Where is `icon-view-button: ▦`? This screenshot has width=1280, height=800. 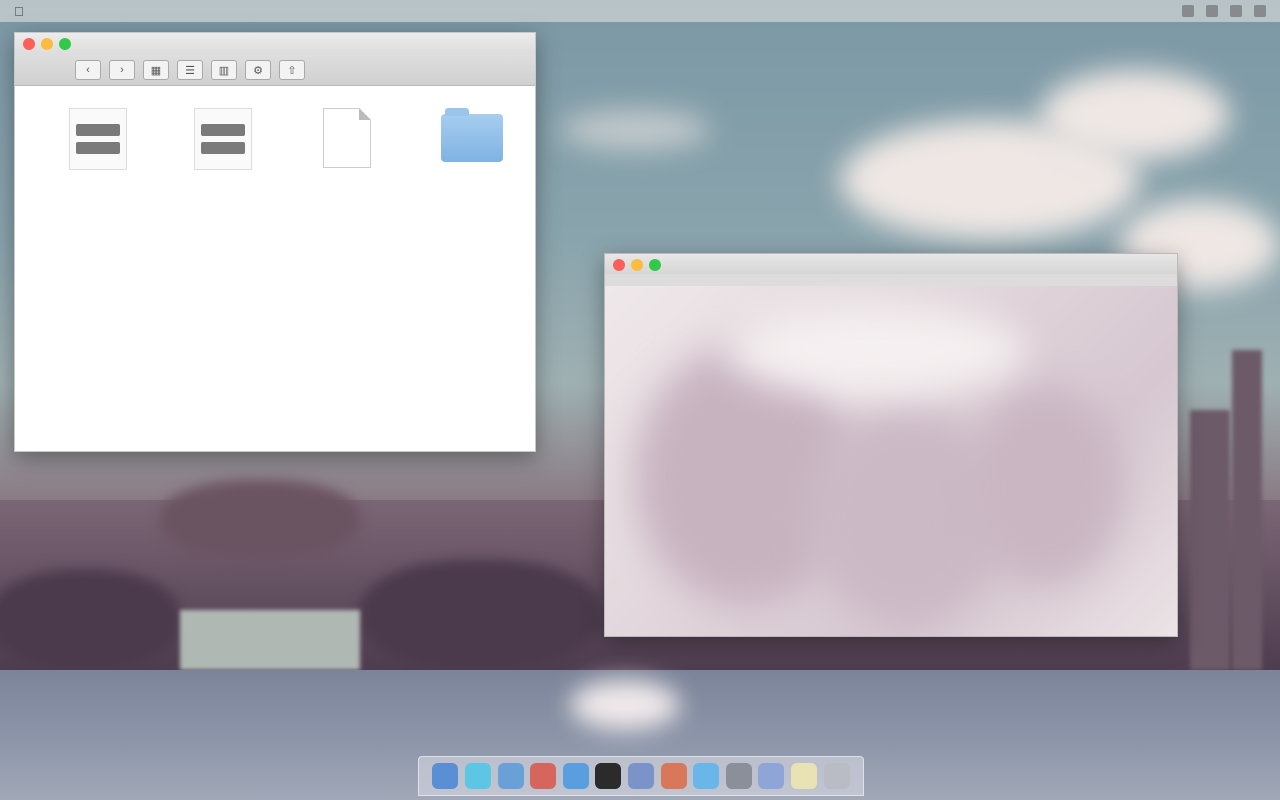
icon-view-button: ▦ is located at coordinates (156, 70).